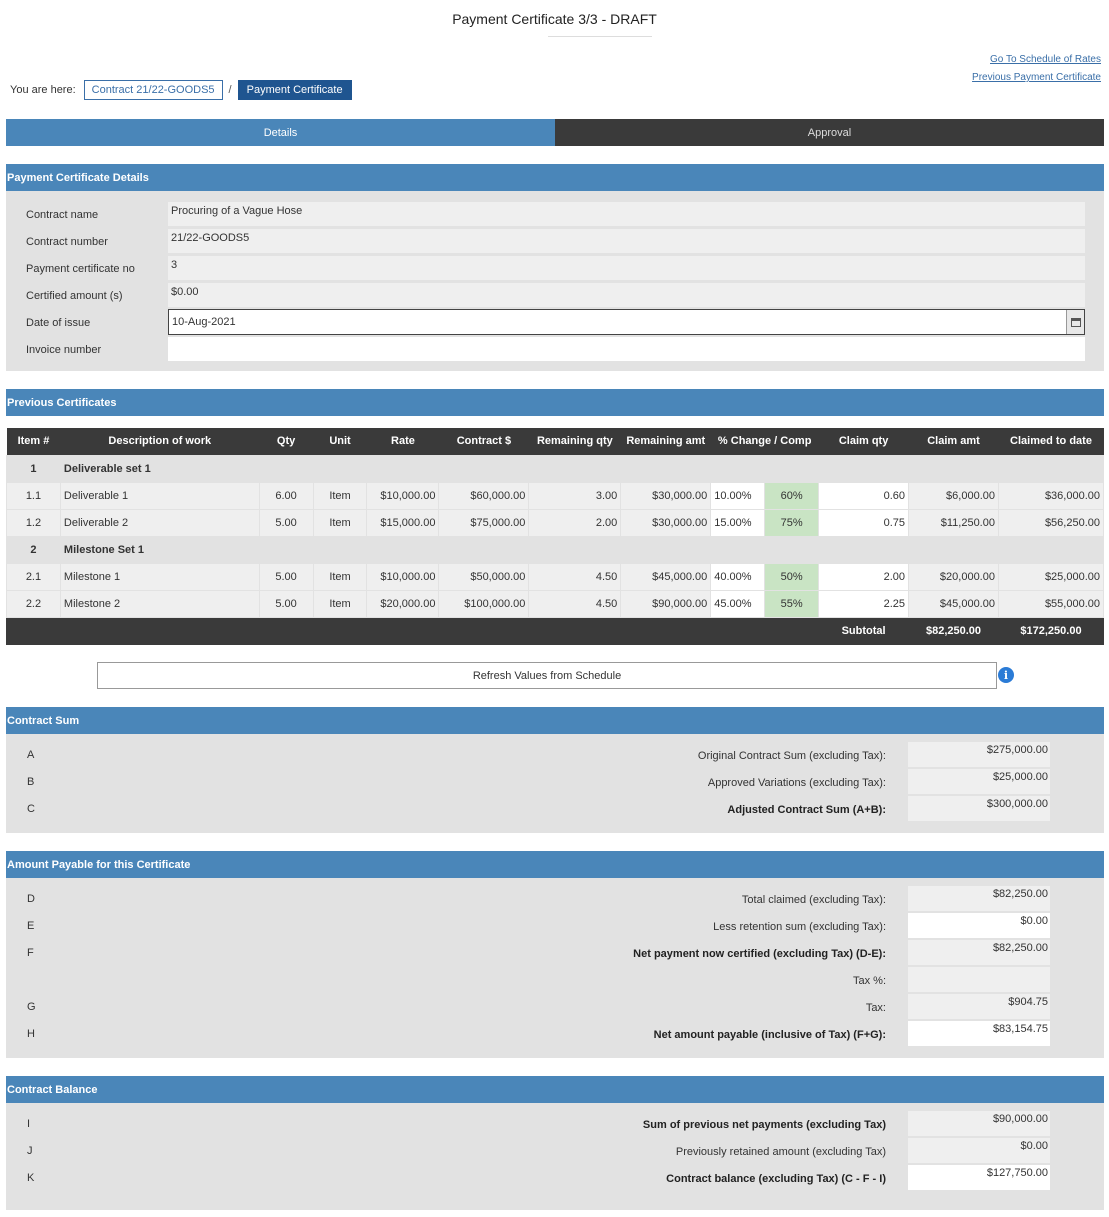  I want to click on item-contract: $50,000.00, so click(484, 576).